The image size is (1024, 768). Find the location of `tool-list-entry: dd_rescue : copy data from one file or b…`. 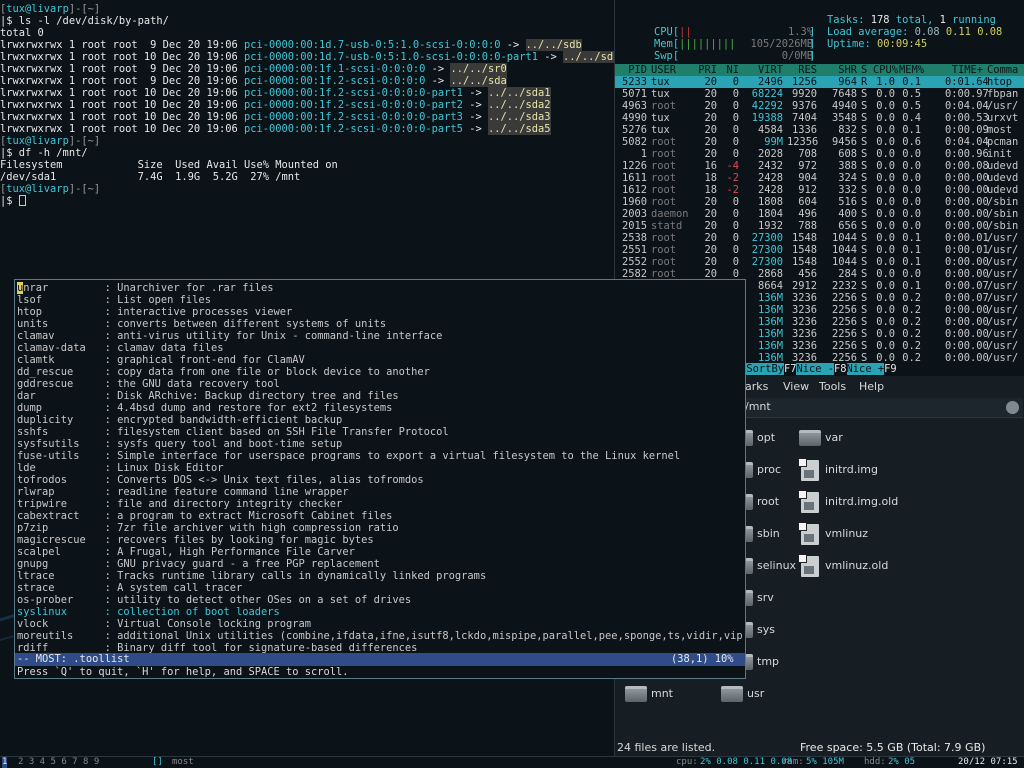

tool-list-entry: dd_rescue : copy data from one file or b… is located at coordinates (380, 372).